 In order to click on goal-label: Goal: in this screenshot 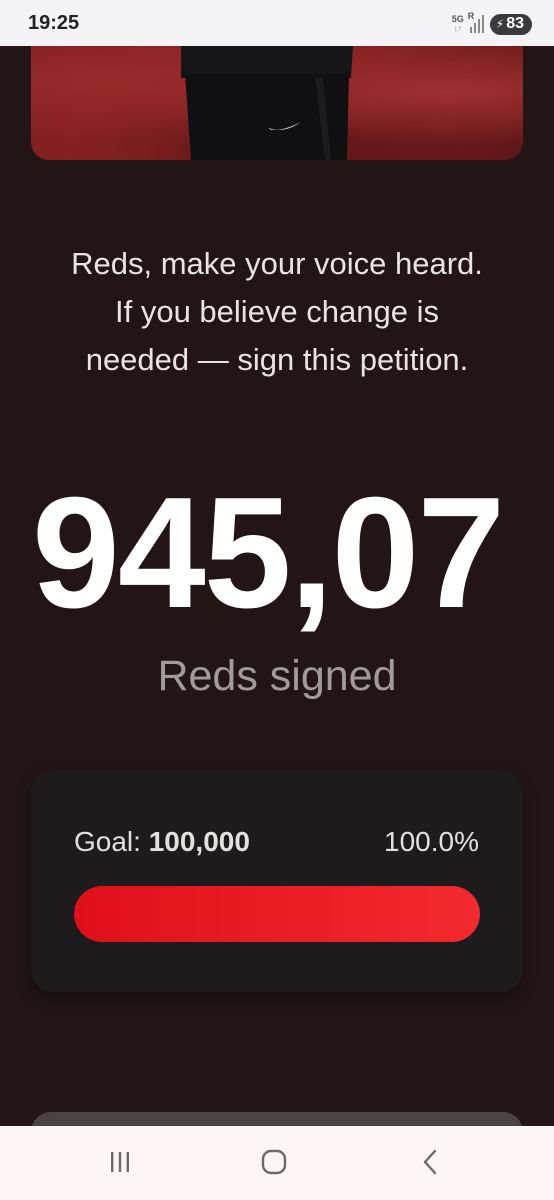, I will do `click(107, 841)`.